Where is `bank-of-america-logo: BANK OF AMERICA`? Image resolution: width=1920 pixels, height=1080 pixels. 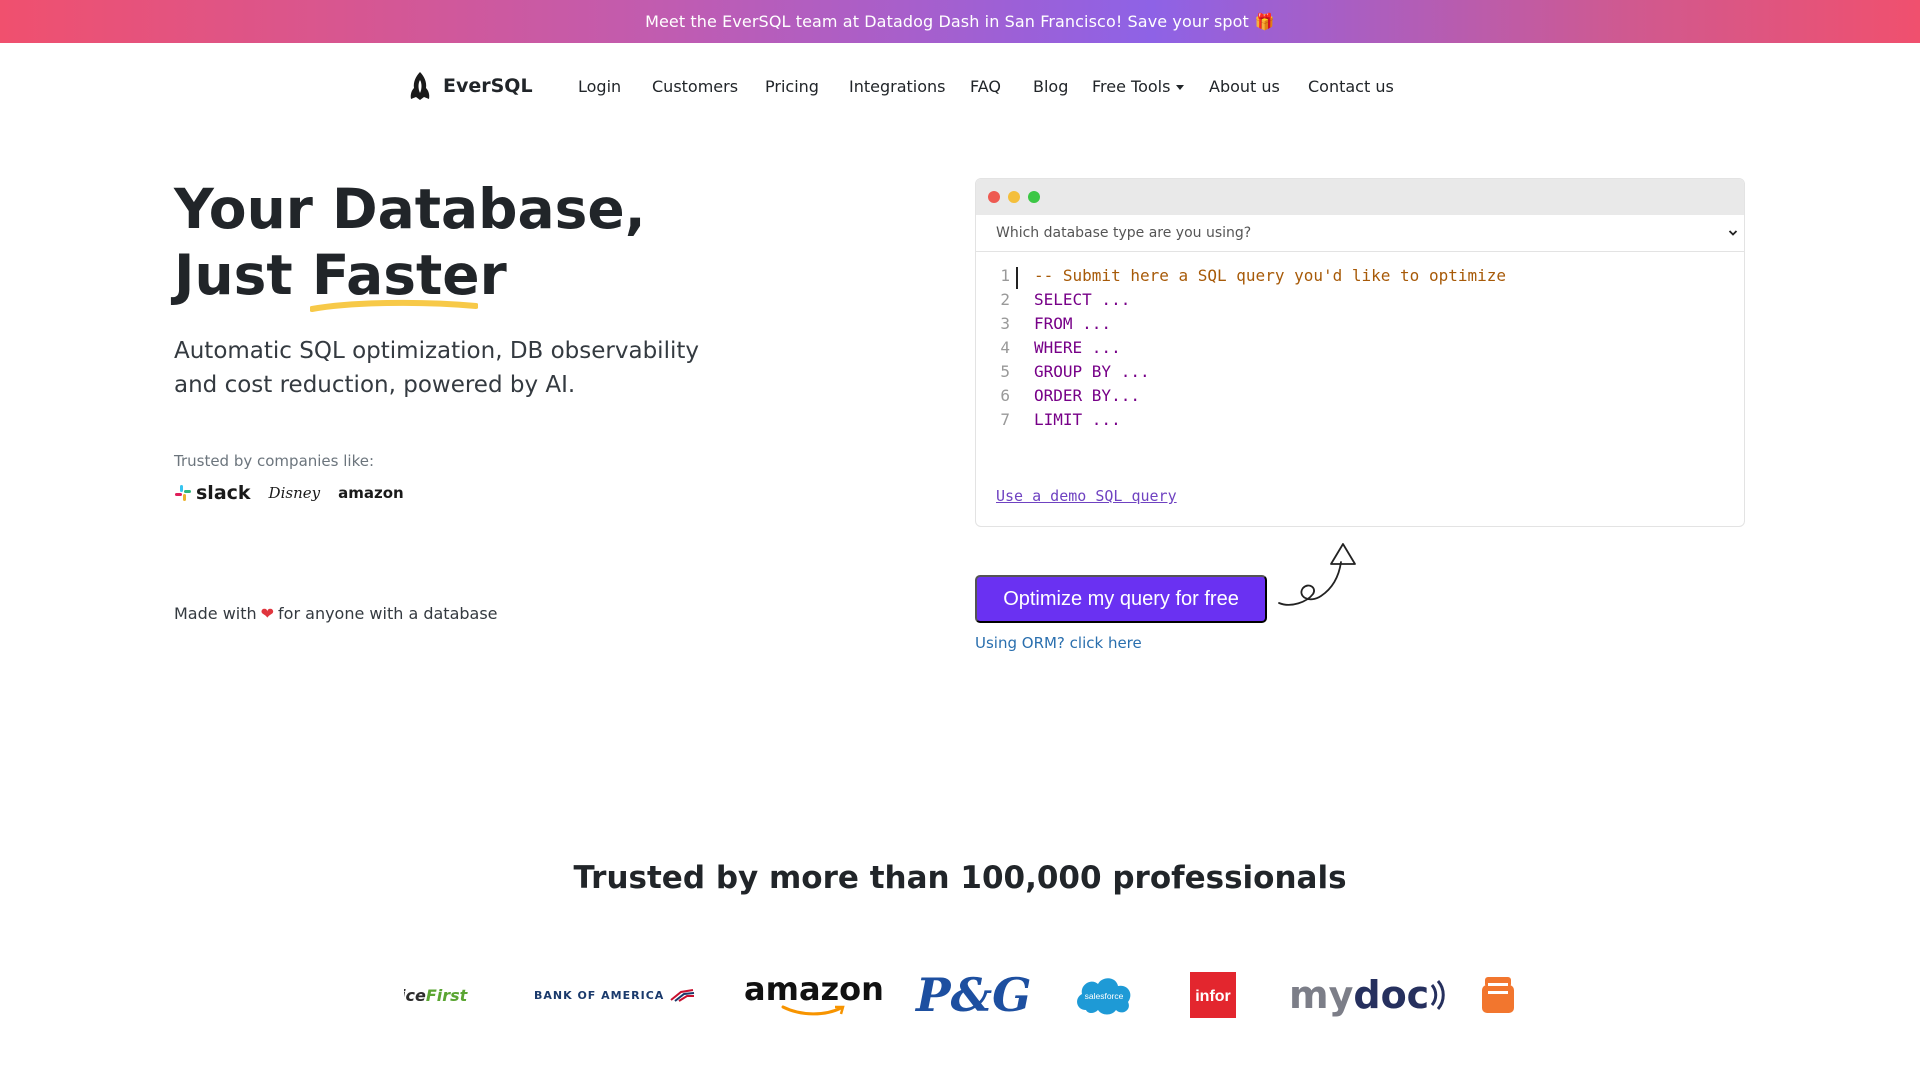 bank-of-america-logo: BANK OF AMERICA is located at coordinates (614, 995).